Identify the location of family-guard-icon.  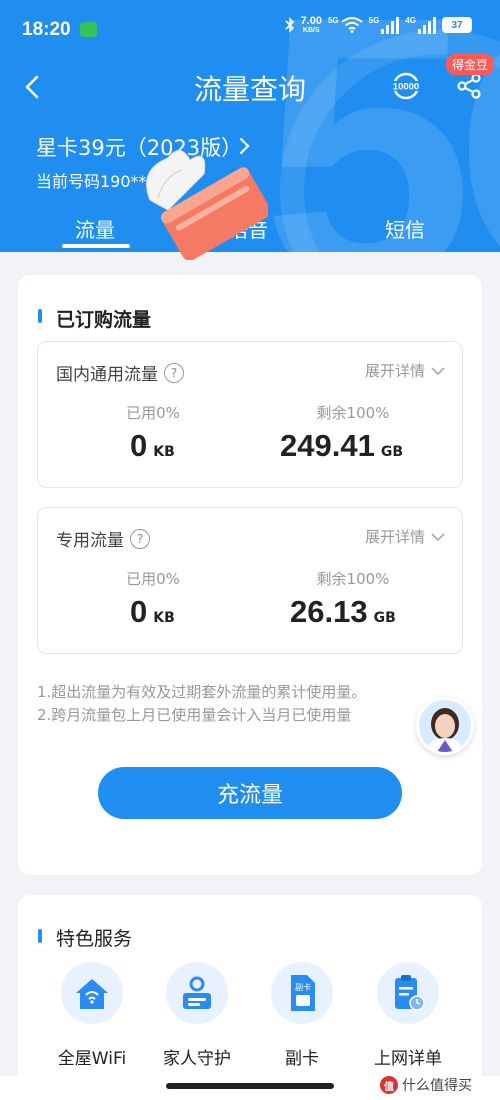
(197, 993).